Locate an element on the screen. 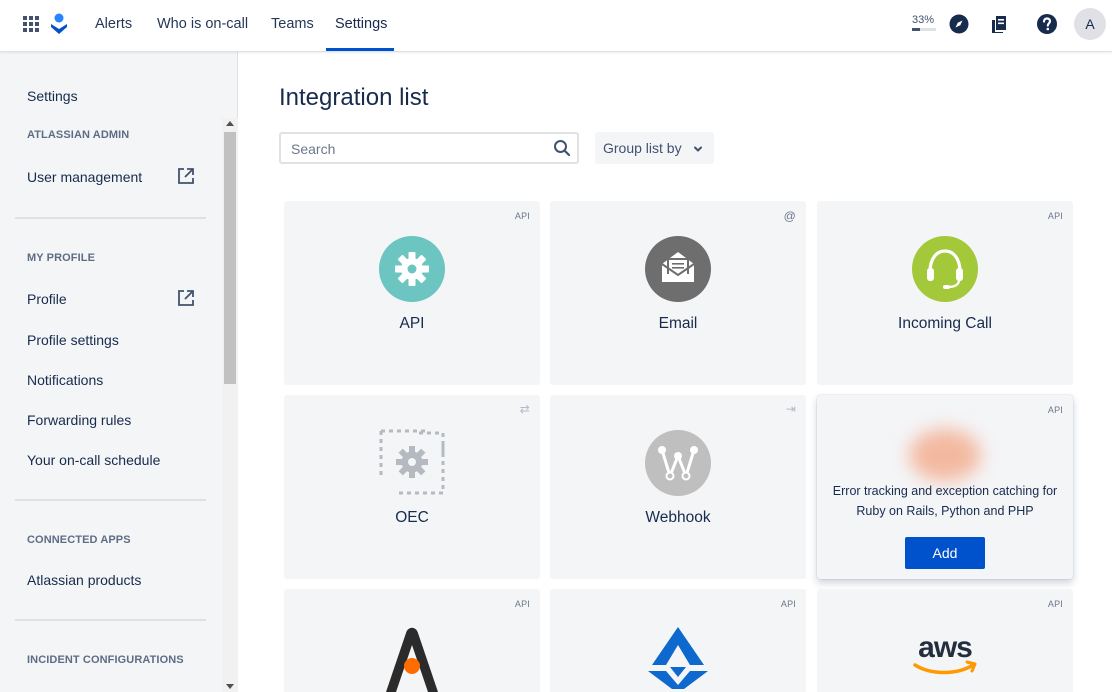 This screenshot has height=692, width=1112. chevron-down-icon is located at coordinates (698, 149).